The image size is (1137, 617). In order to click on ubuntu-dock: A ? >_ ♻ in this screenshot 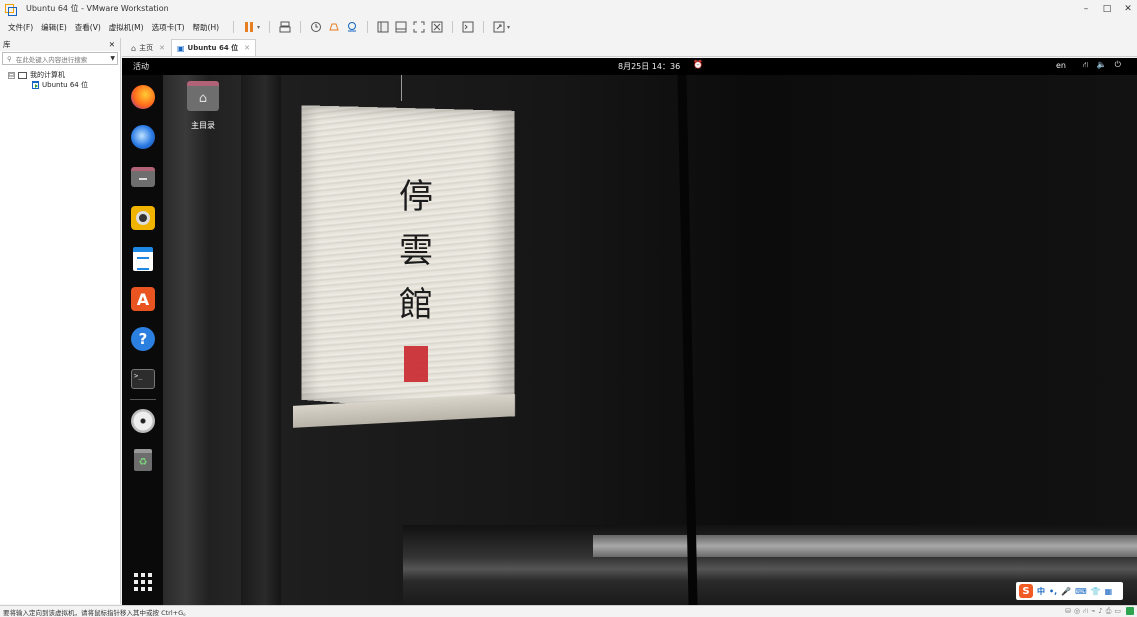, I will do `click(142, 340)`.